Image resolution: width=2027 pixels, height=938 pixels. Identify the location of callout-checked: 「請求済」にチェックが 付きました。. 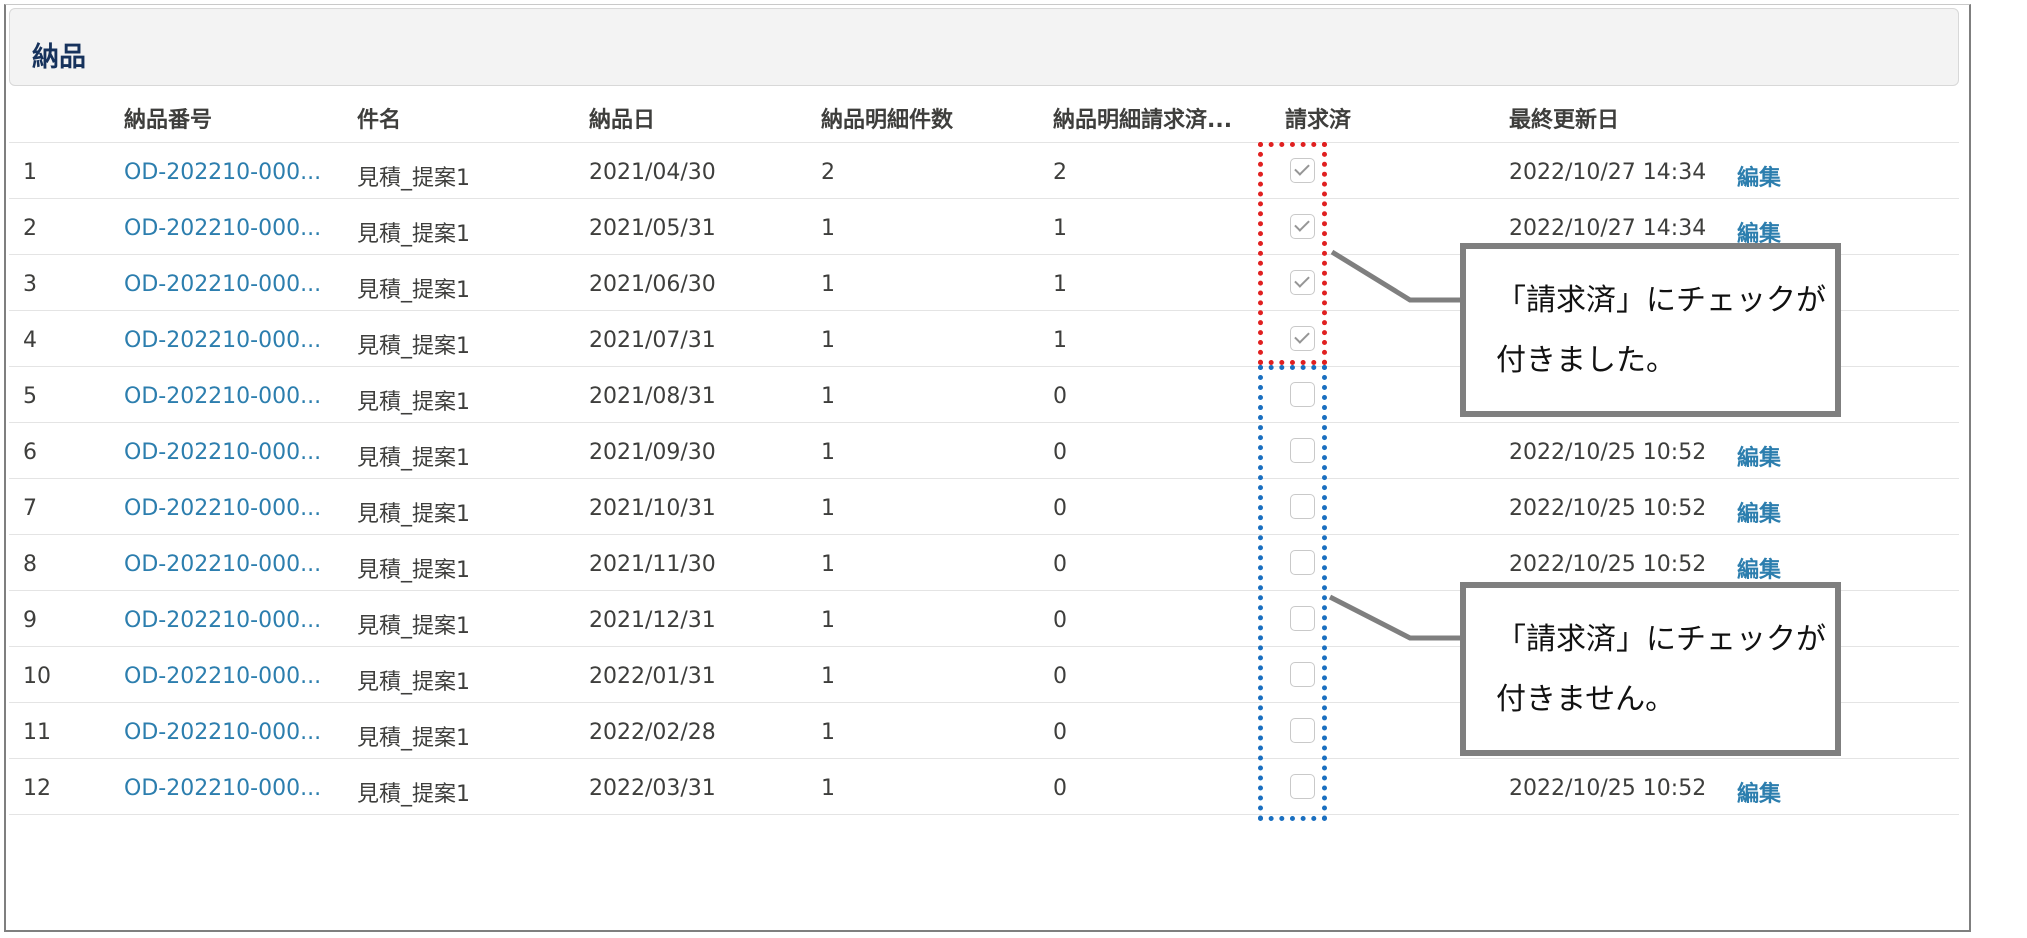
(1650, 330).